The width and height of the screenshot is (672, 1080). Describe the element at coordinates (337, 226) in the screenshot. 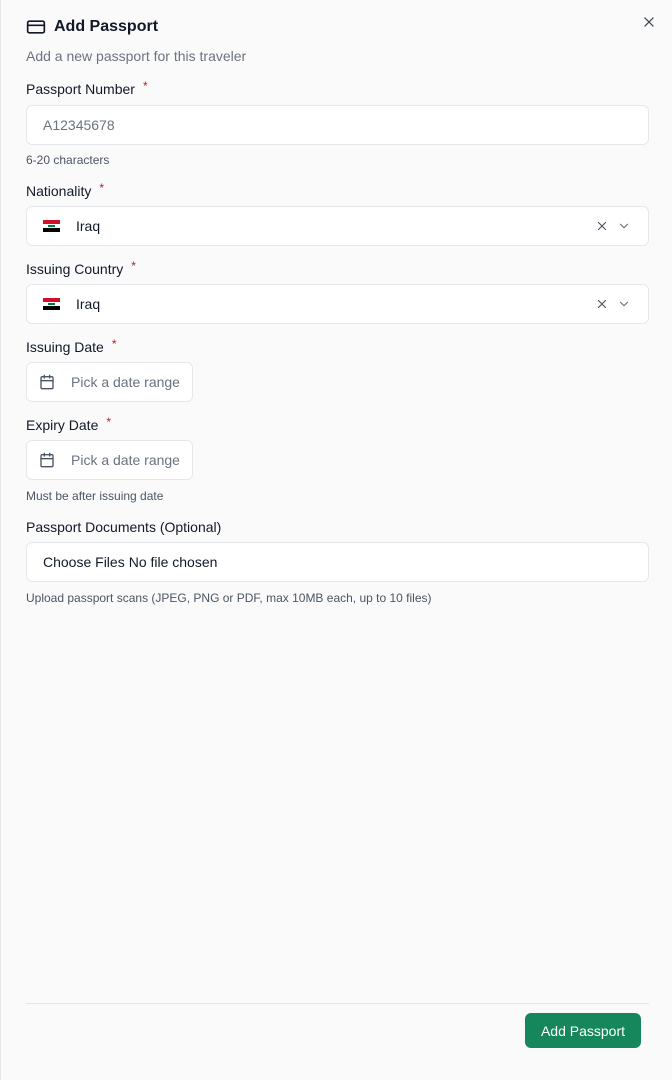

I see `nationality-select: Iraq` at that location.